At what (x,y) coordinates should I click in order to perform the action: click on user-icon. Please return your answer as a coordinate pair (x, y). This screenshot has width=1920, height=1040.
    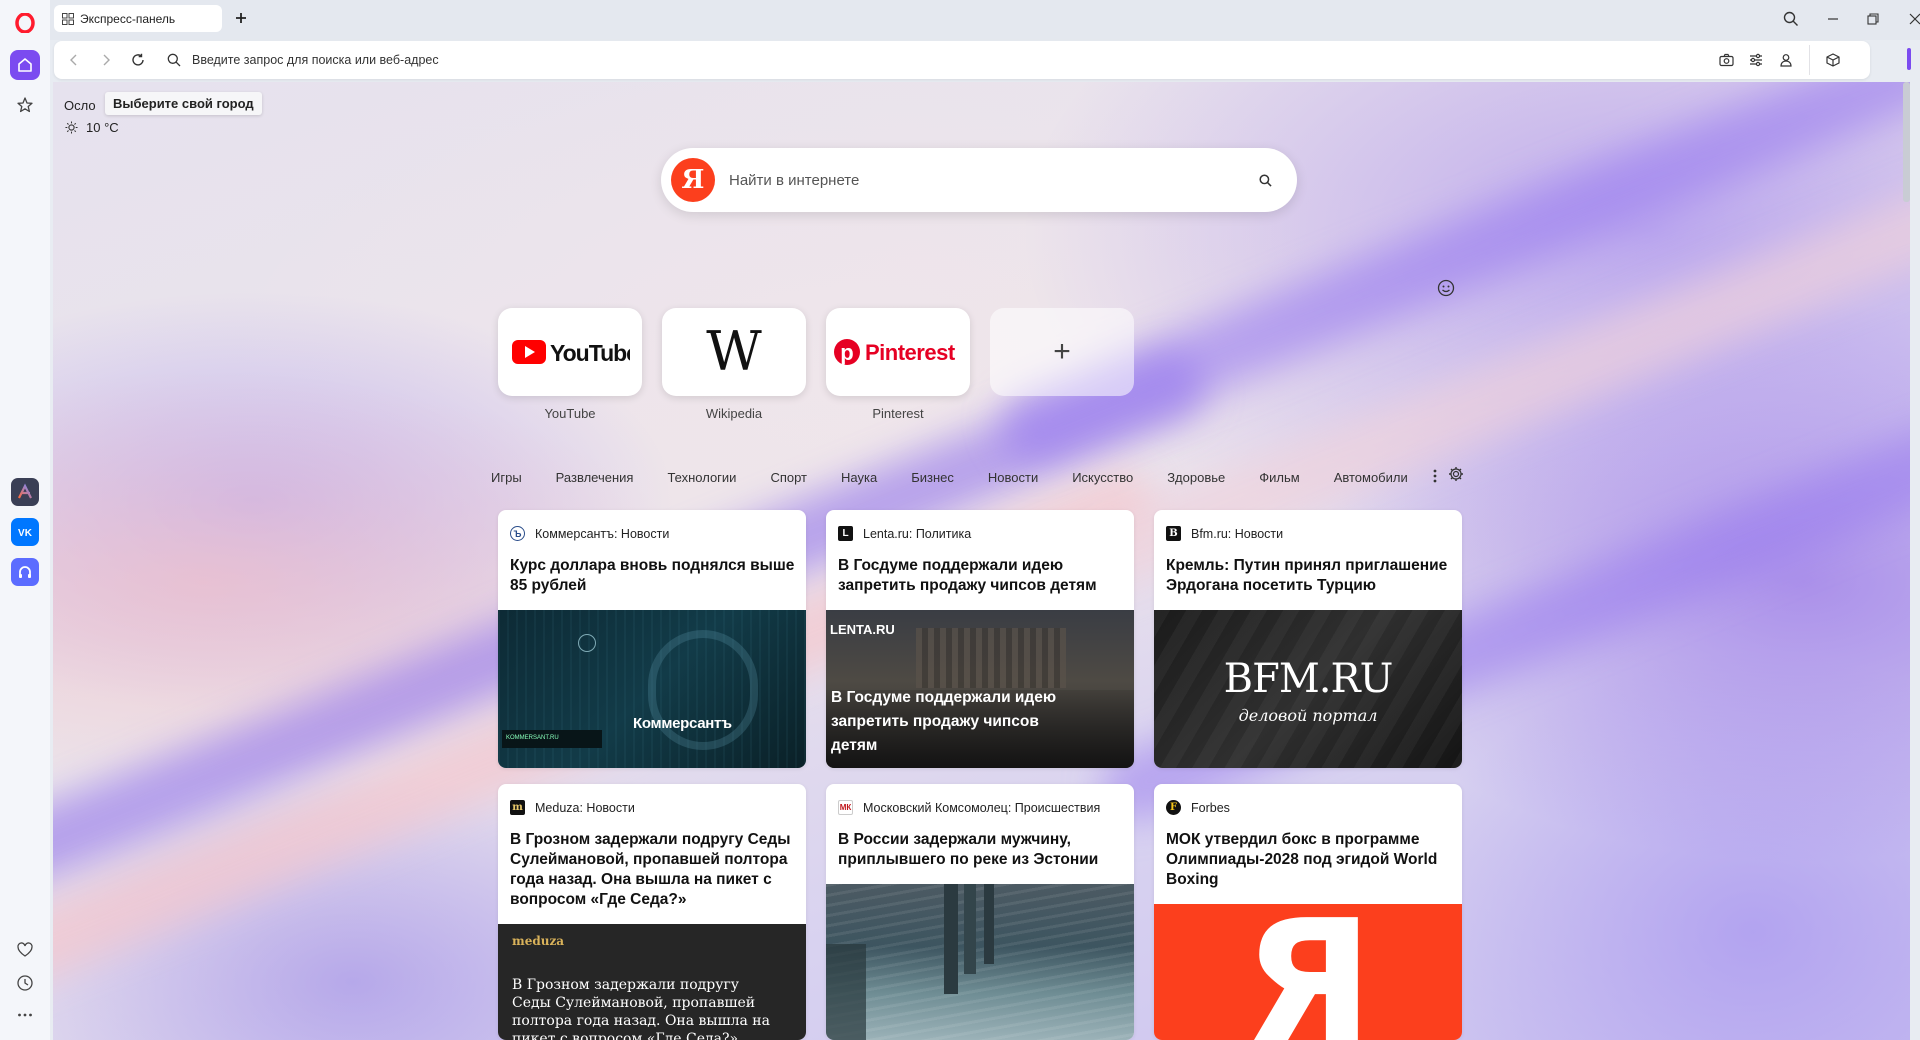
    Looking at the image, I should click on (1786, 60).